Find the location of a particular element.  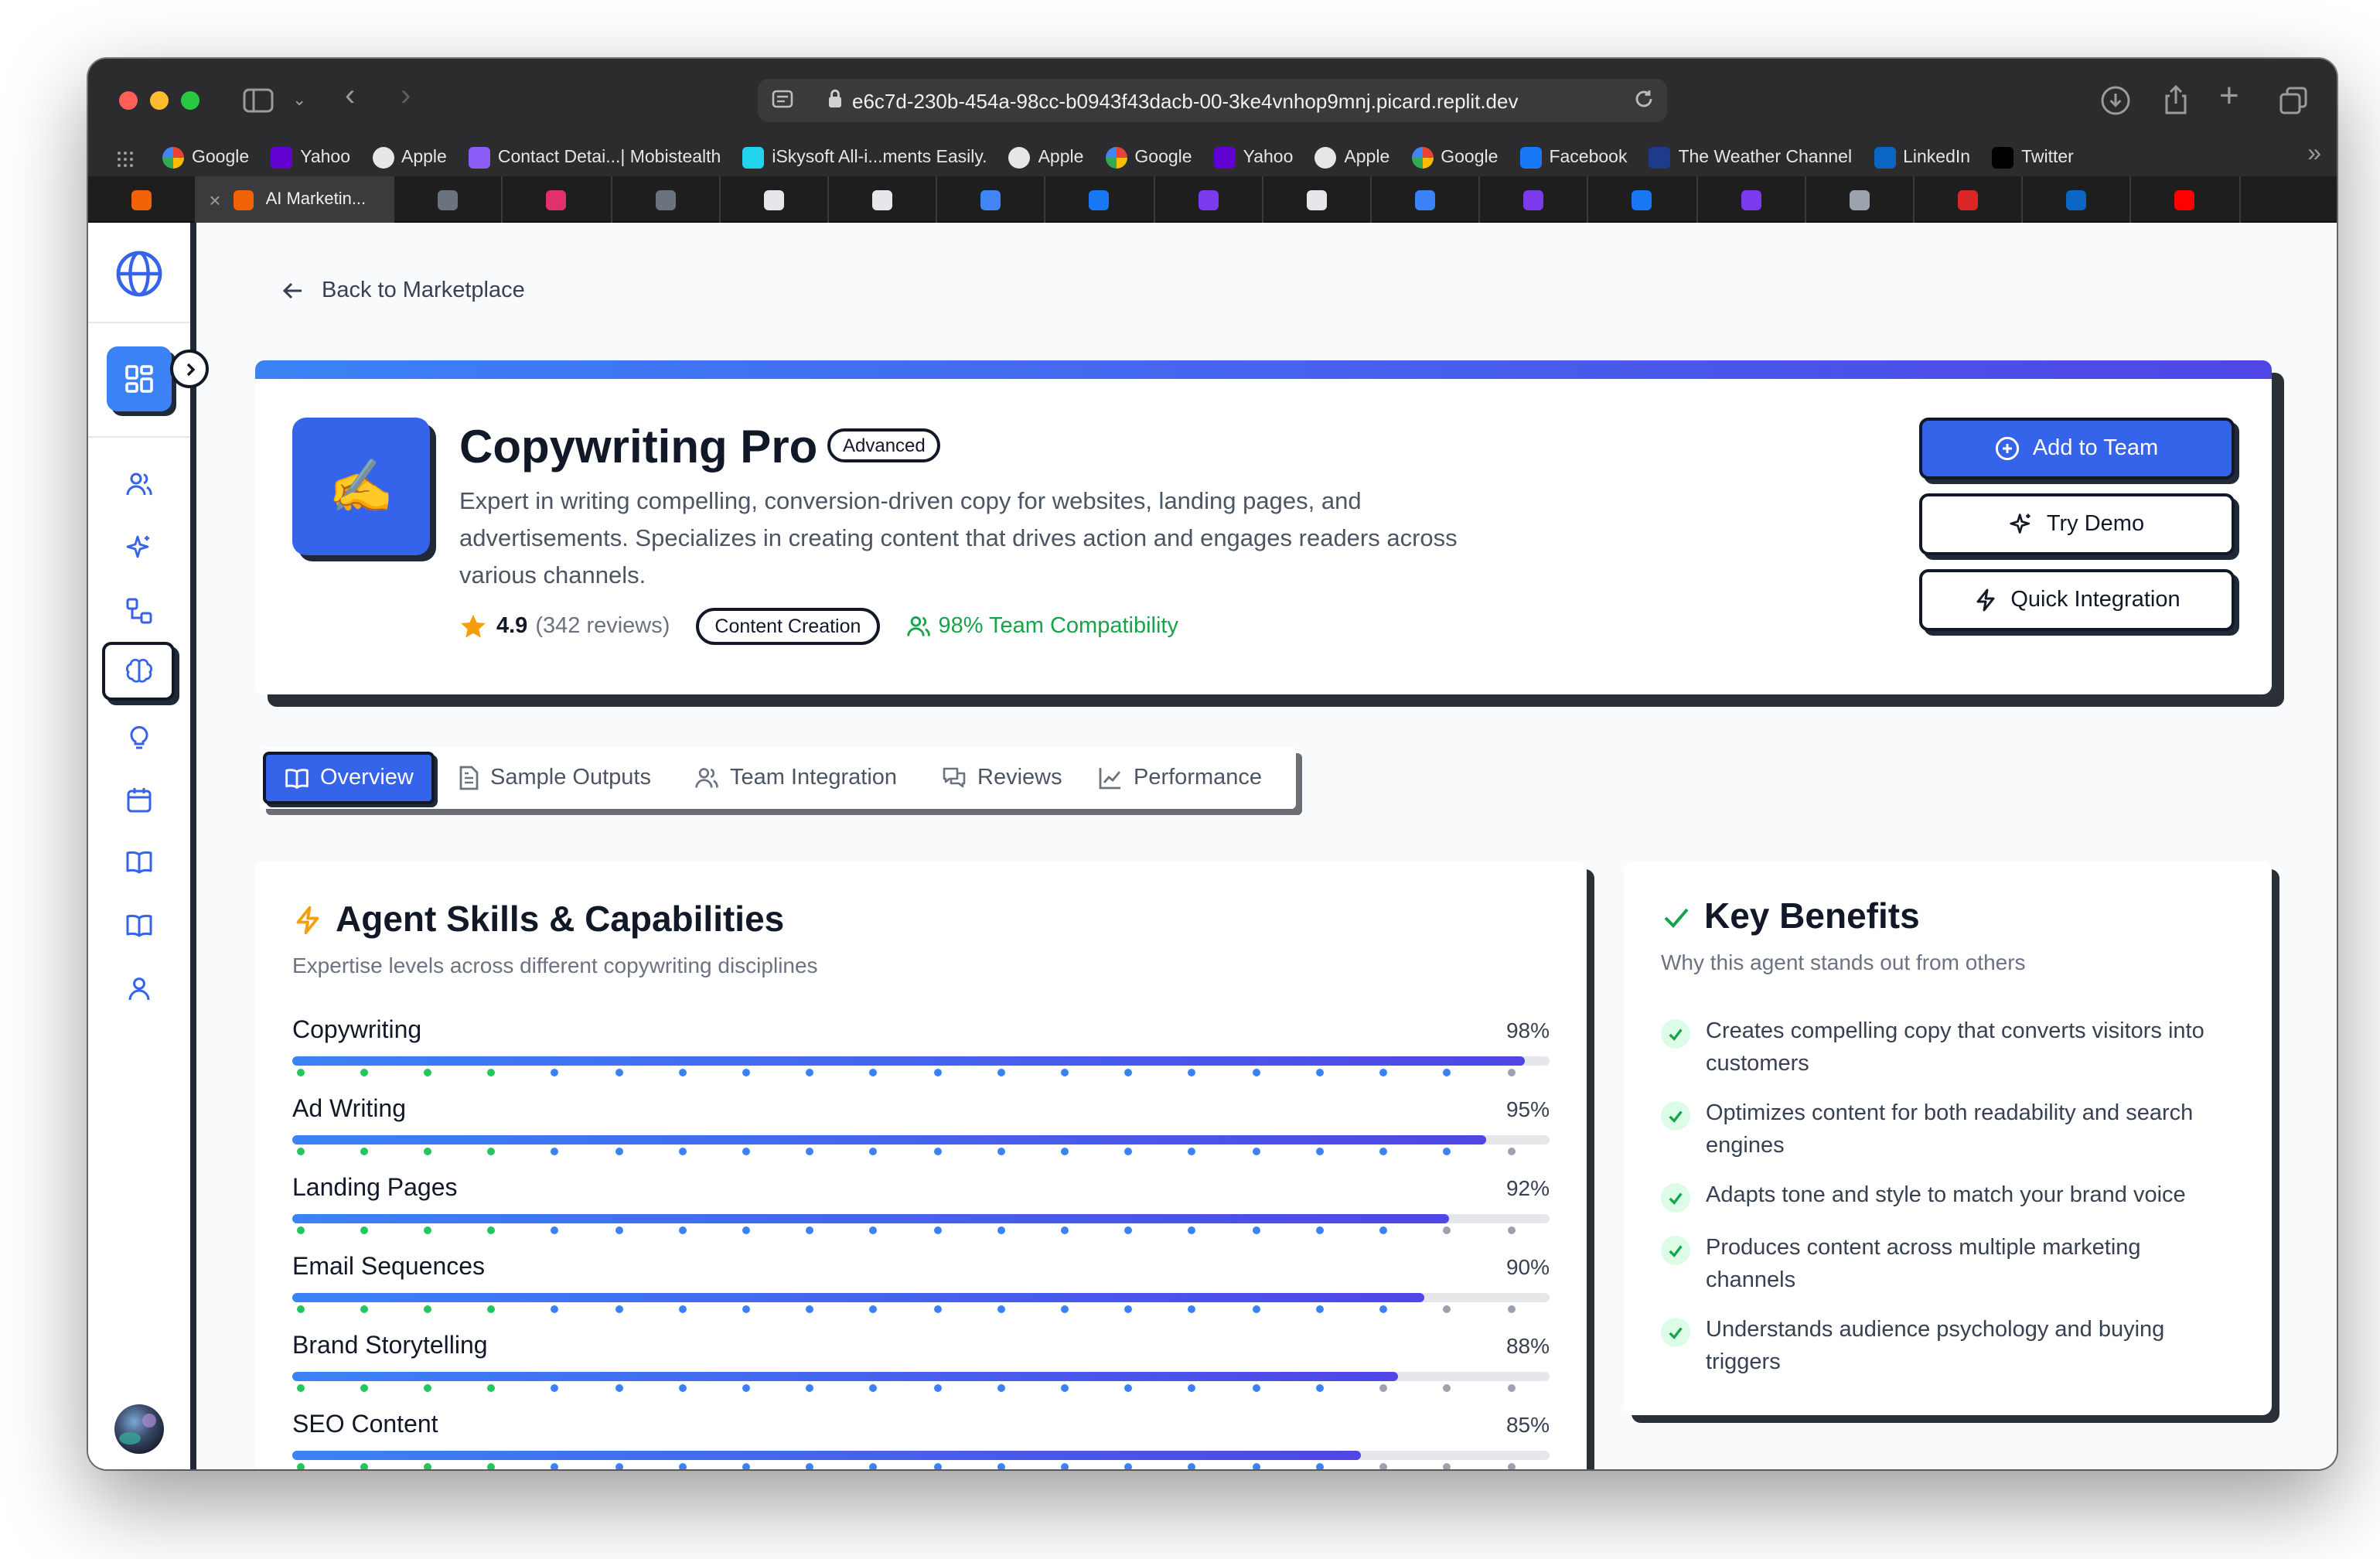

skill-row: Email Sequences 90% is located at coordinates (921, 1294).